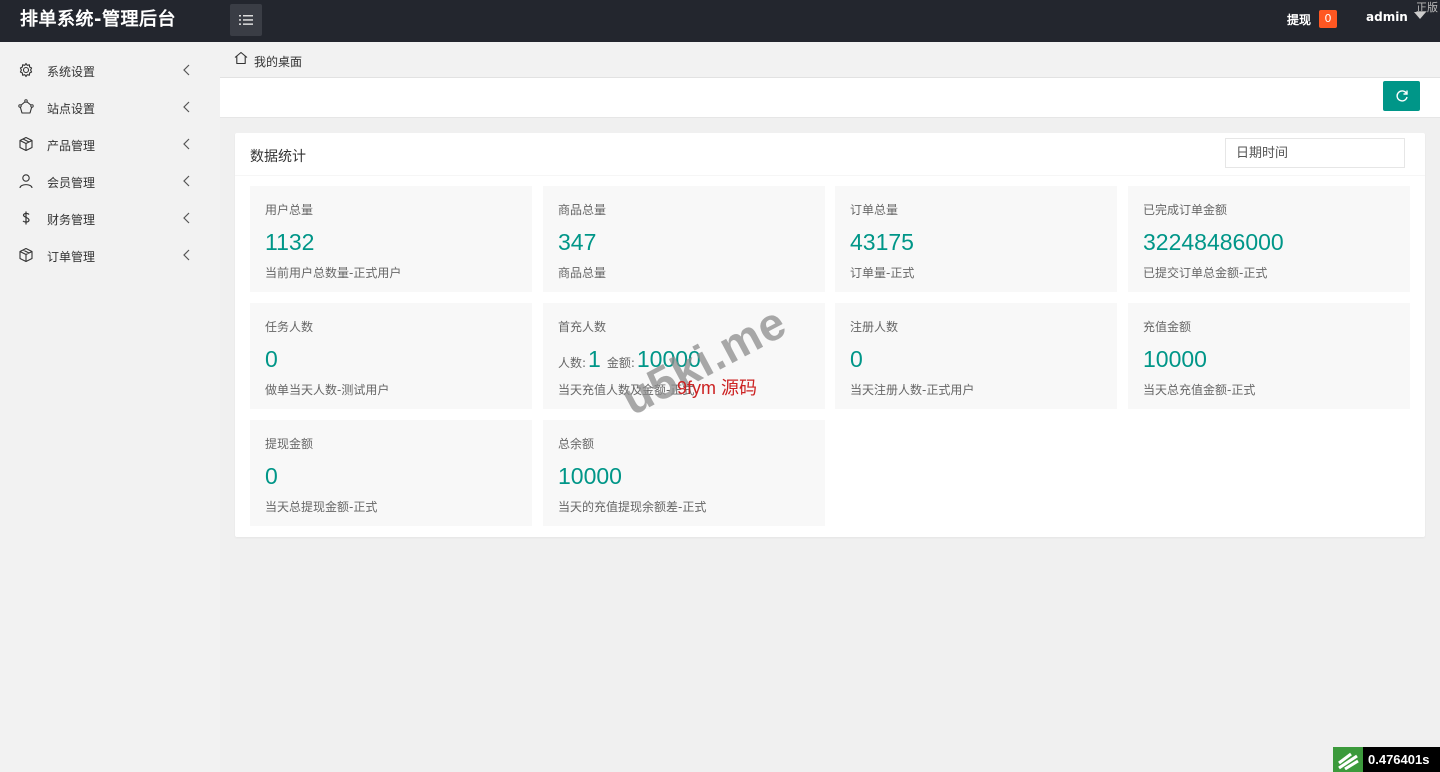 This screenshot has height=772, width=1440. Describe the element at coordinates (110, 181) in the screenshot. I see `sidebar-item-member-management: 会员管理` at that location.